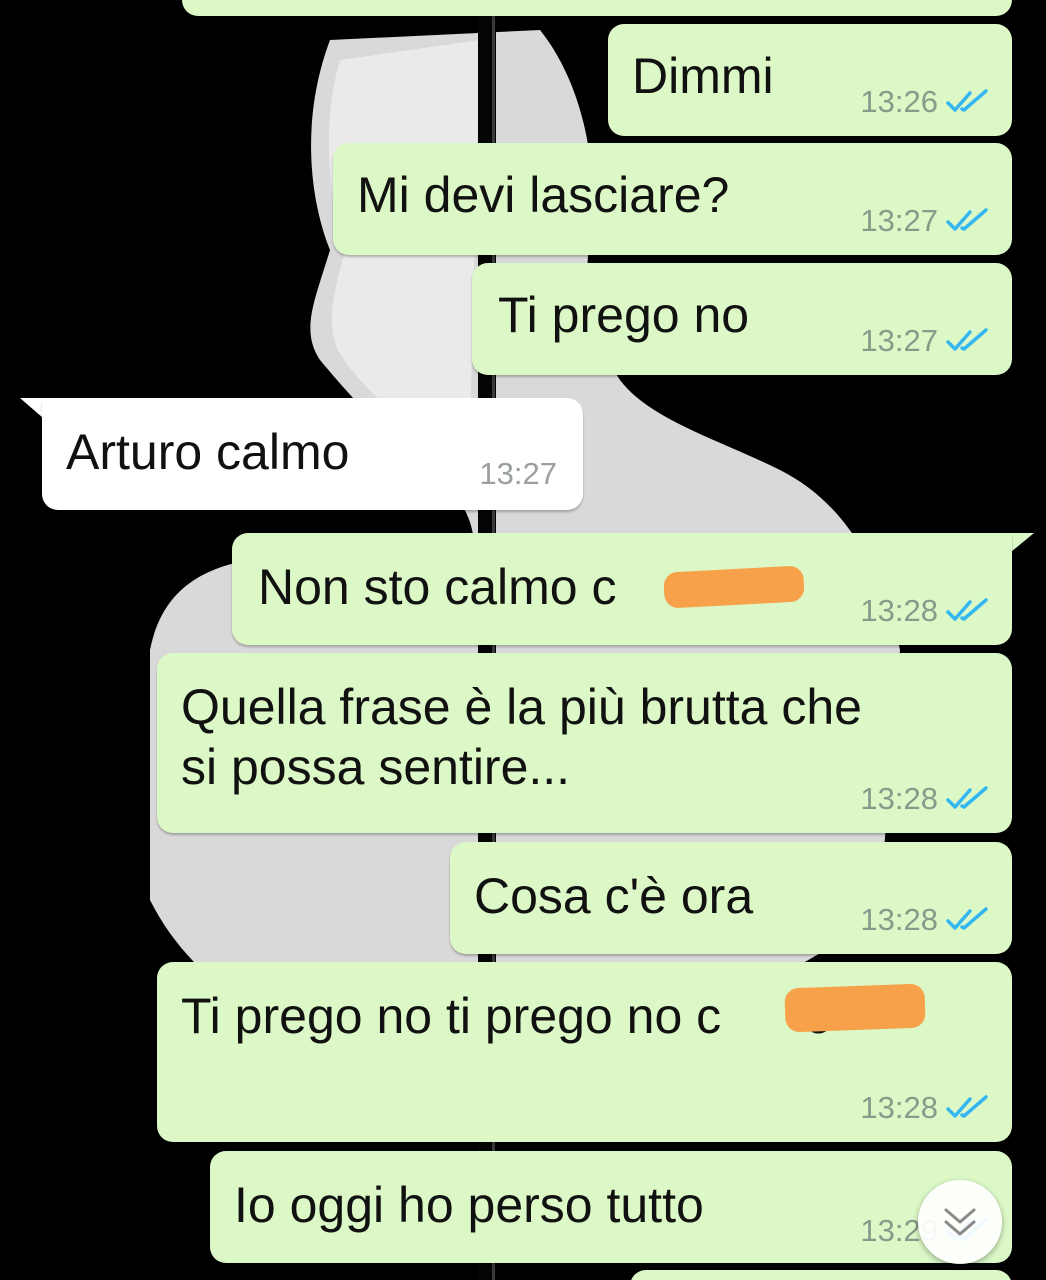  I want to click on message-text: Dimmi, so click(703, 76).